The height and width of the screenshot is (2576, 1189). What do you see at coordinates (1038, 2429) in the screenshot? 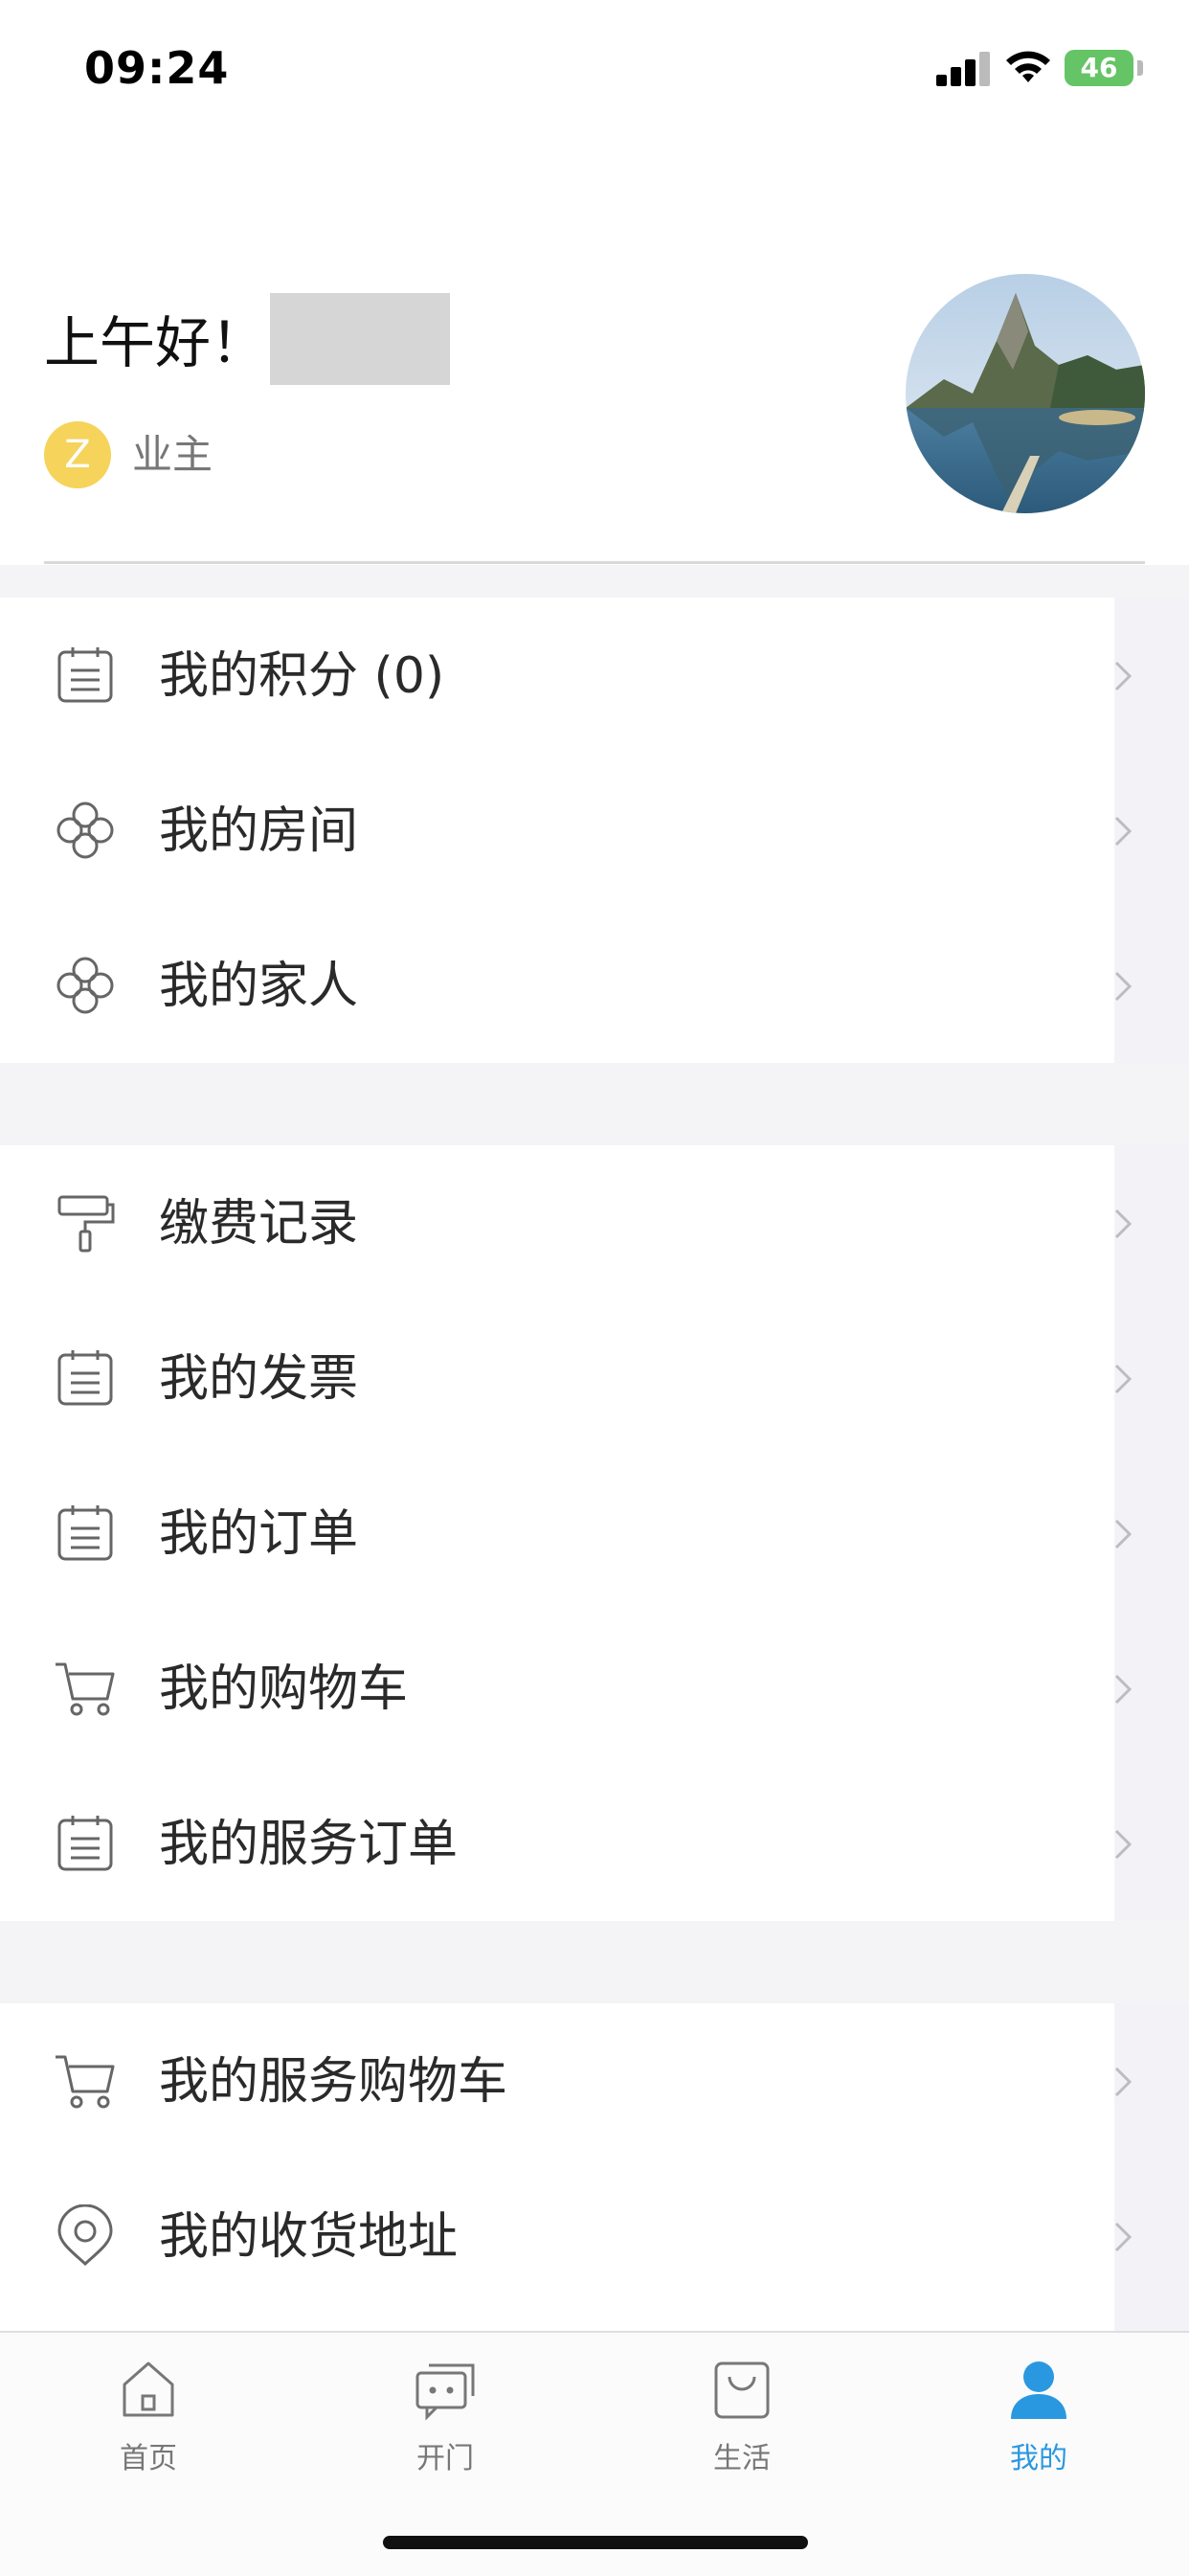
I see `tab-mine: 我的` at bounding box center [1038, 2429].